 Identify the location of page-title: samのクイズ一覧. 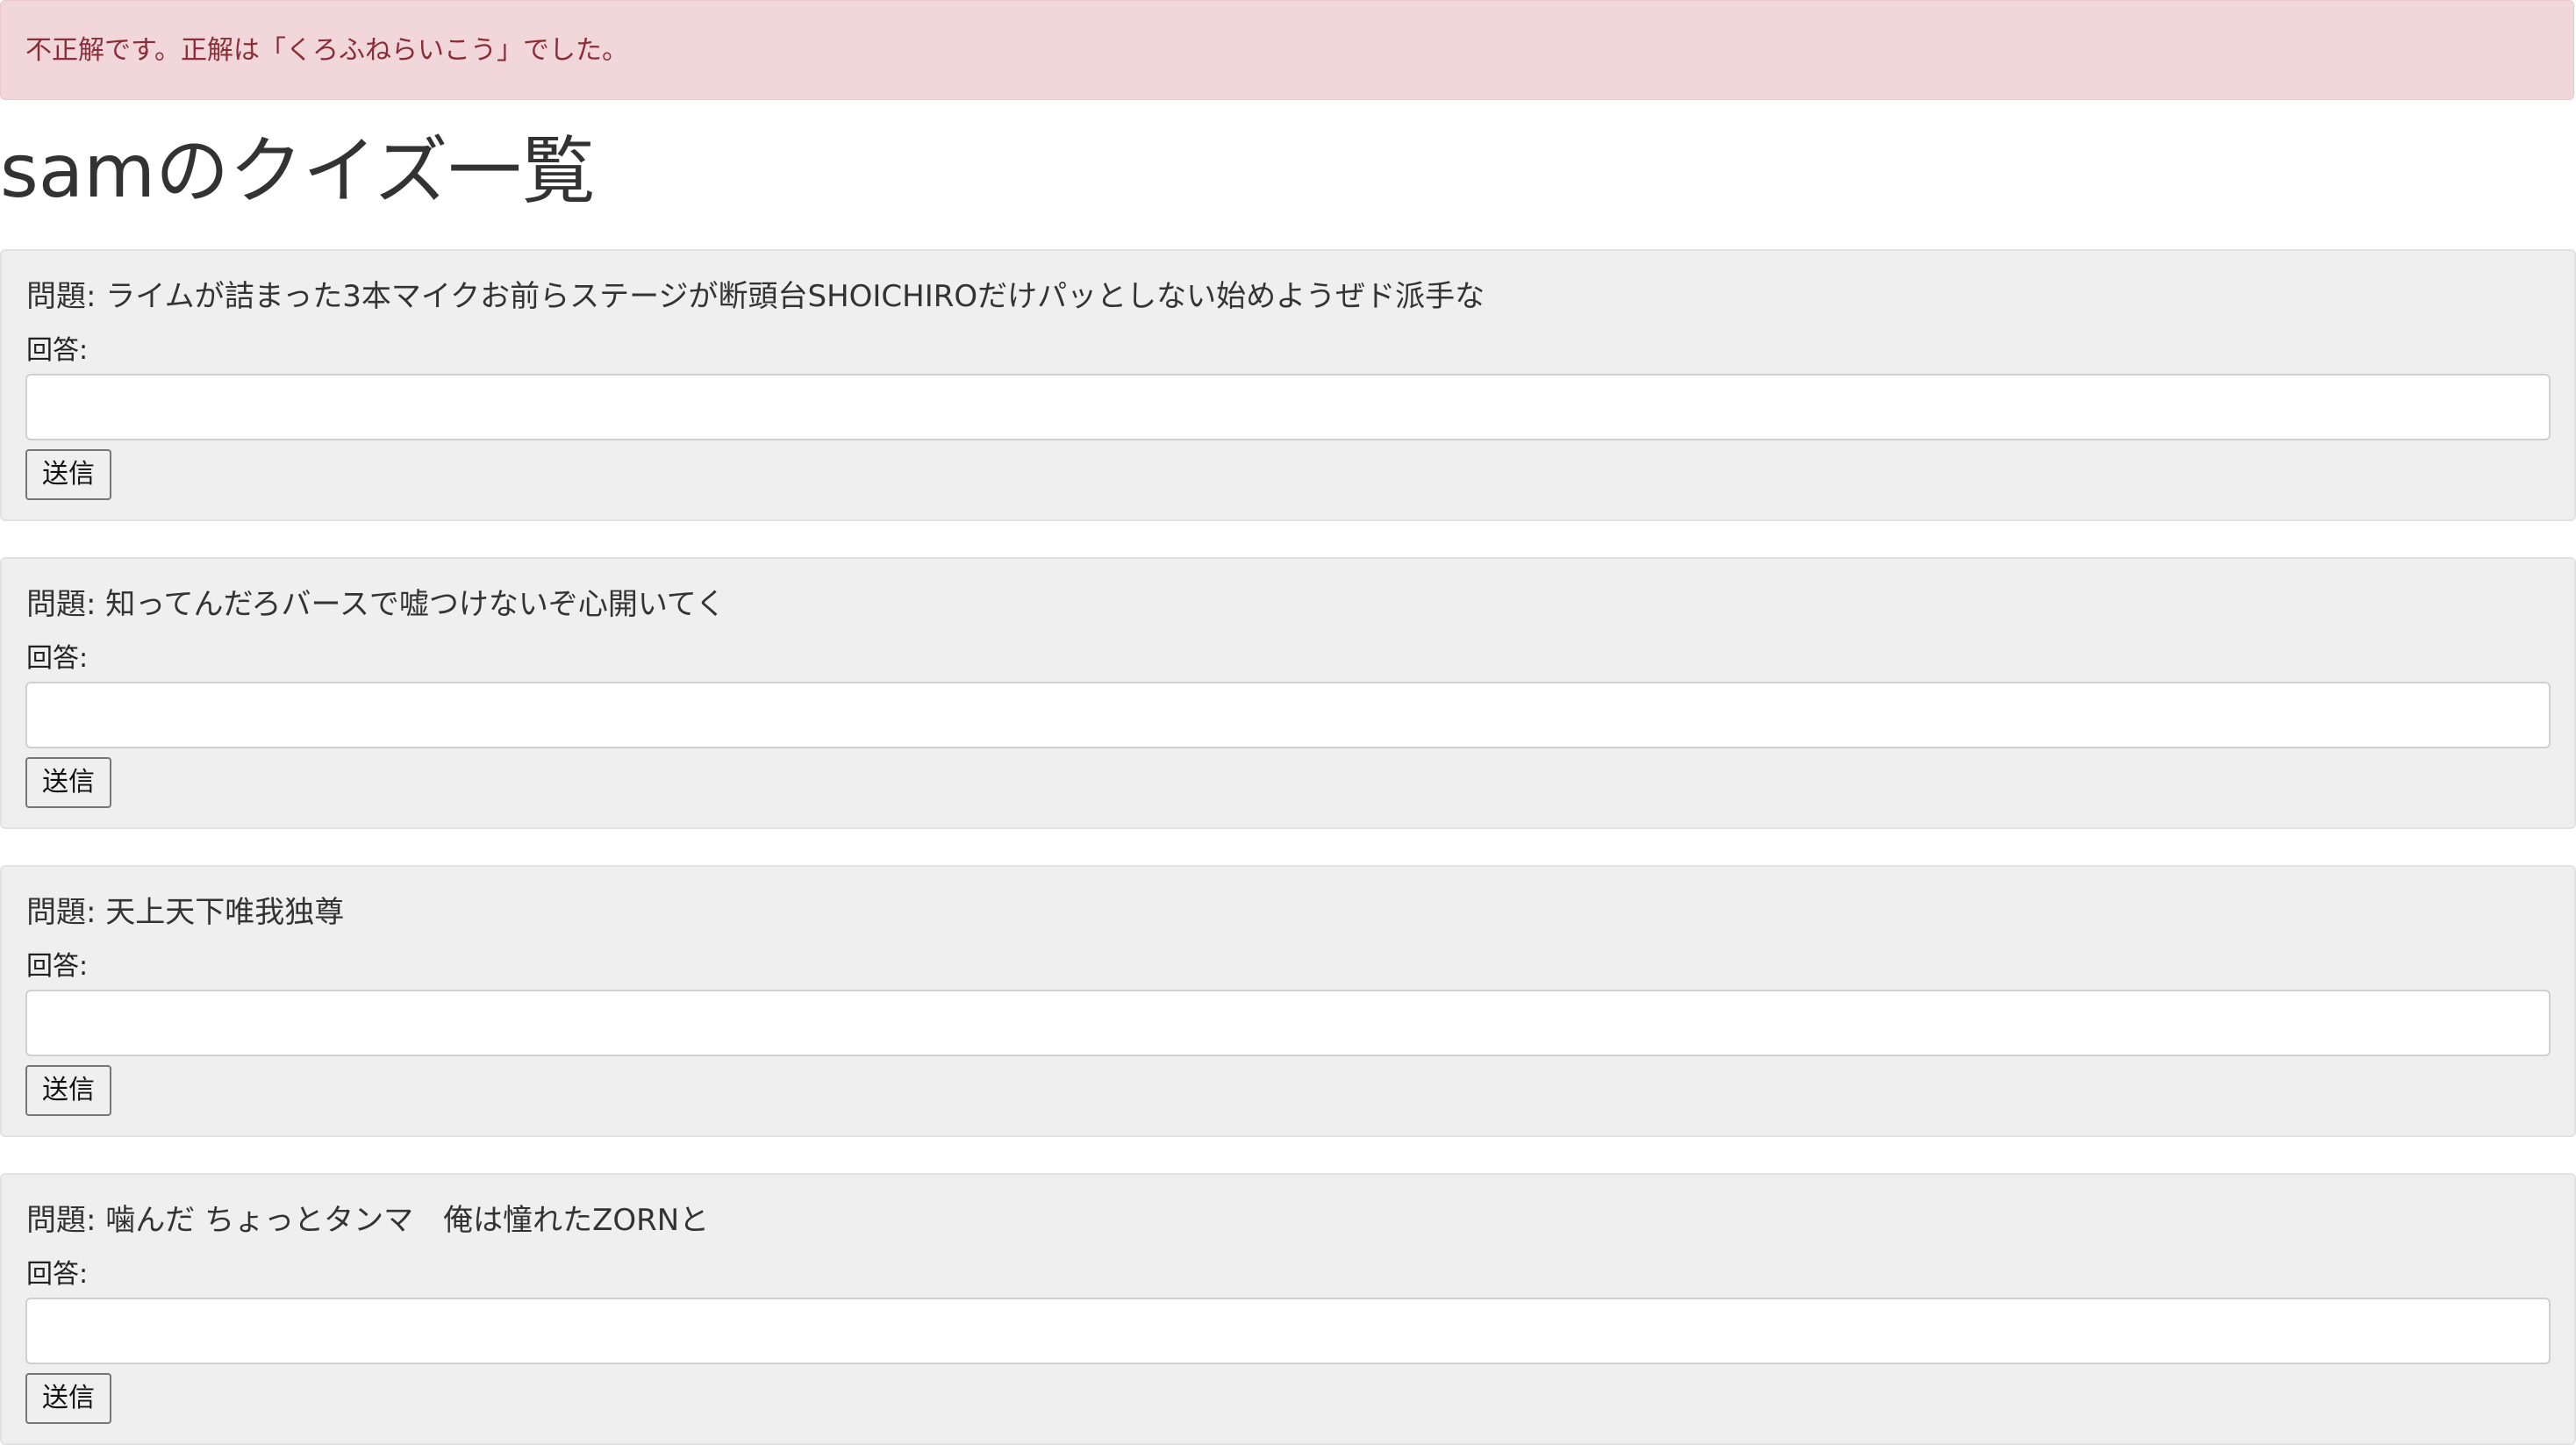
(298, 171).